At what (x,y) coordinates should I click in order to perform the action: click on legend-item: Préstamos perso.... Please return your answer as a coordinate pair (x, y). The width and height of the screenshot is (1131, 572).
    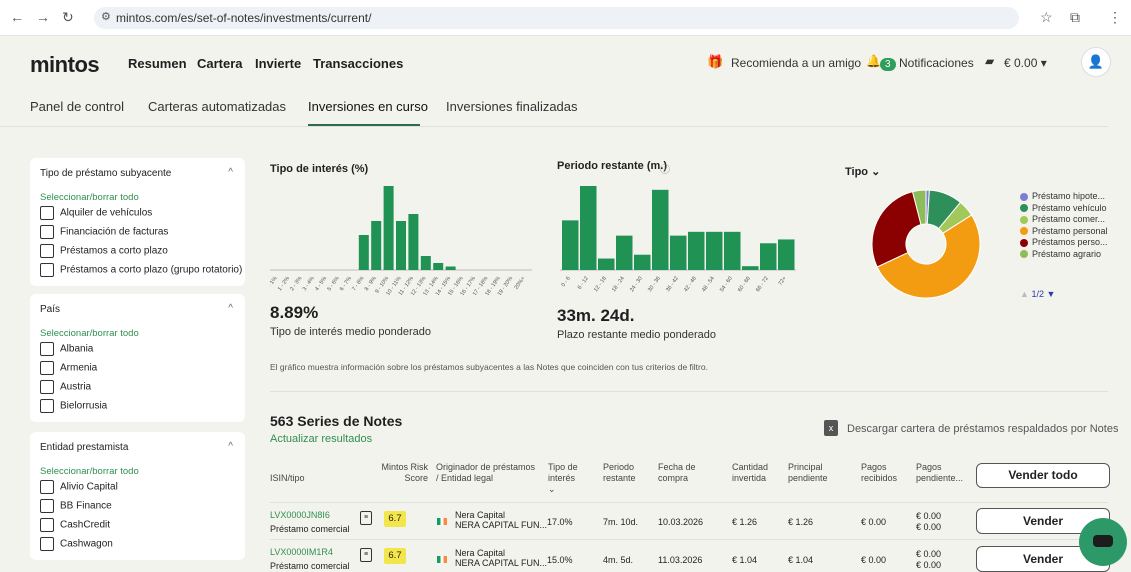
    Looking at the image, I should click on (1064, 242).